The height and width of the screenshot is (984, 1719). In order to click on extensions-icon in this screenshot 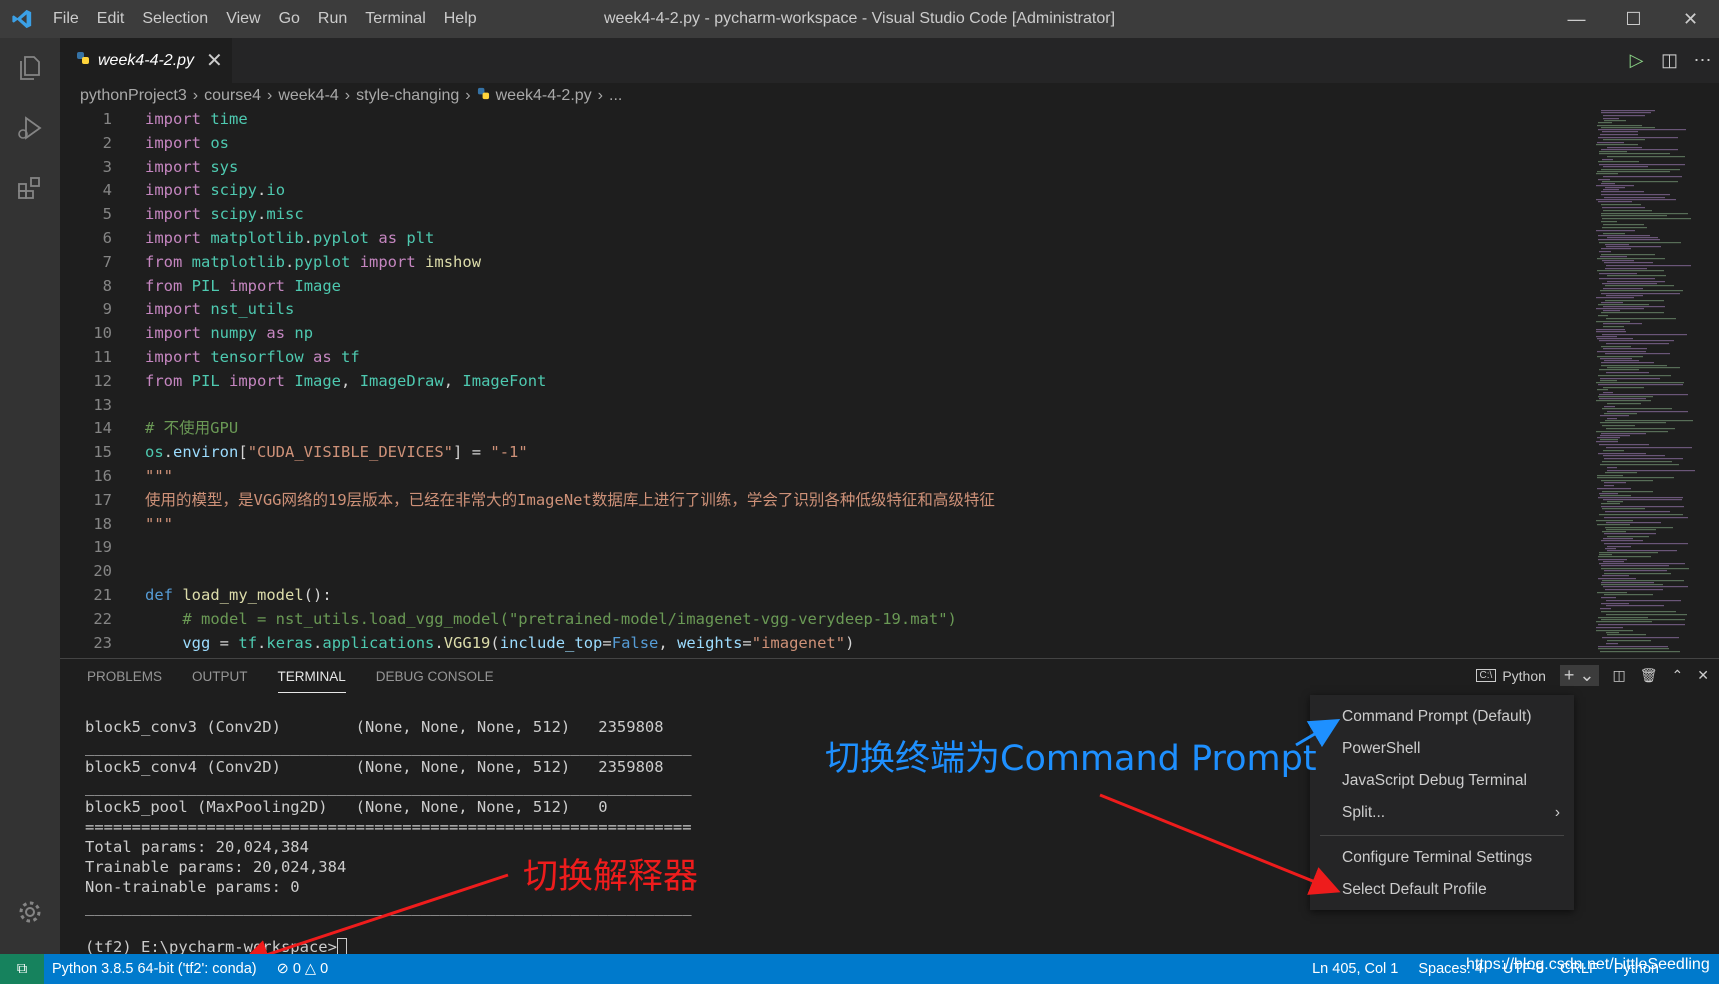, I will do `click(30, 188)`.